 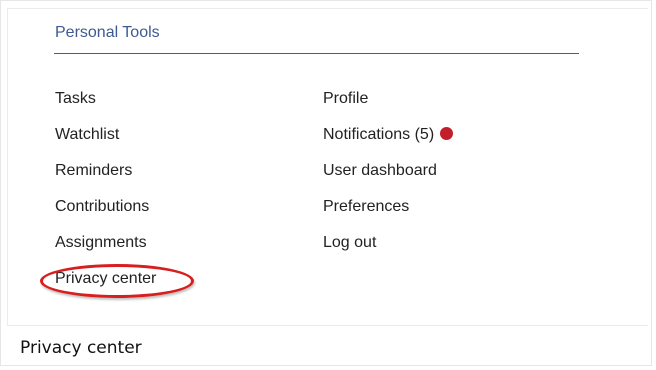 What do you see at coordinates (105, 106) in the screenshot?
I see `menu-item-tasks: Tasks` at bounding box center [105, 106].